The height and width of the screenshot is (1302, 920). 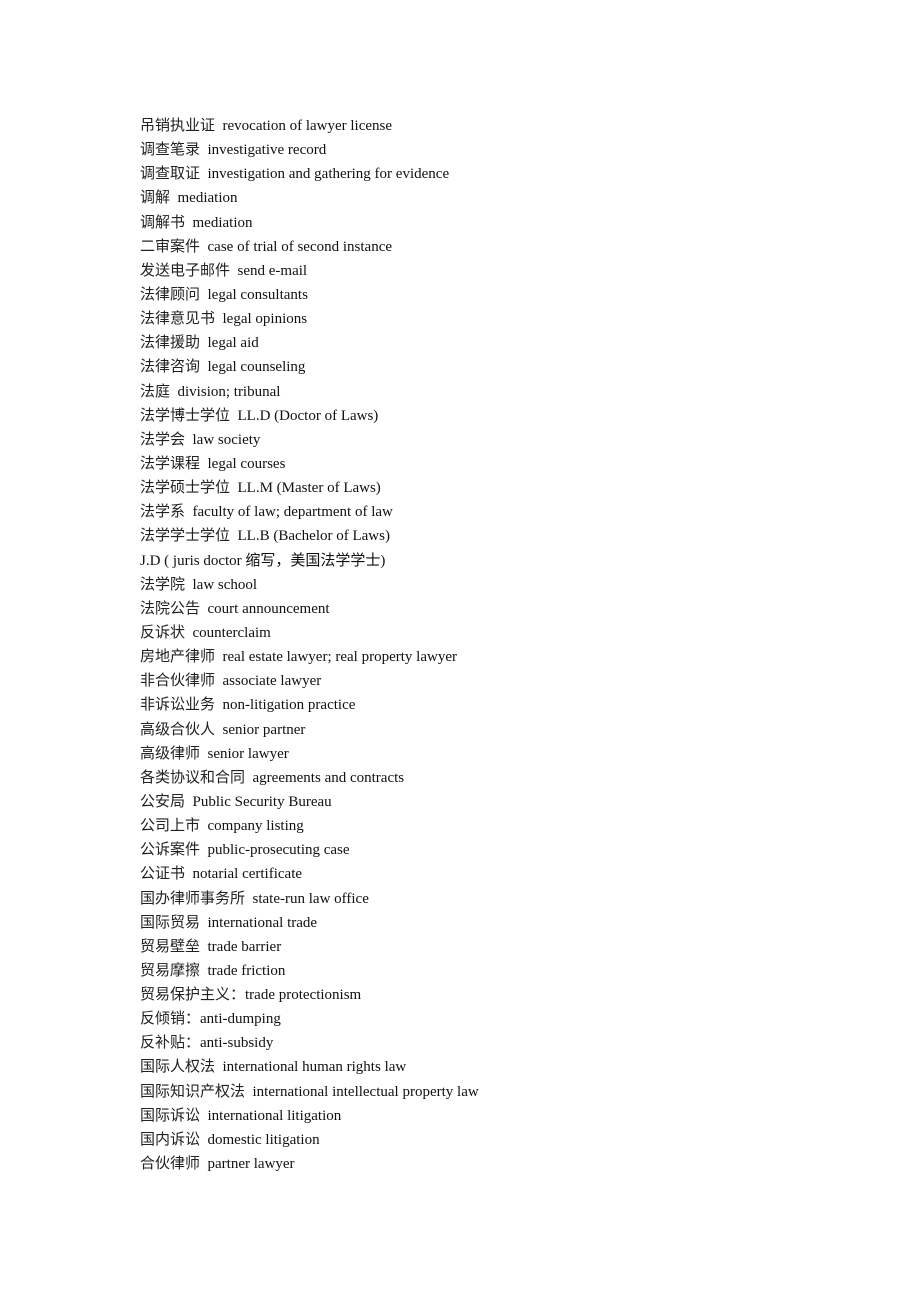 I want to click on chinese-term: 法学会, so click(x=163, y=438).